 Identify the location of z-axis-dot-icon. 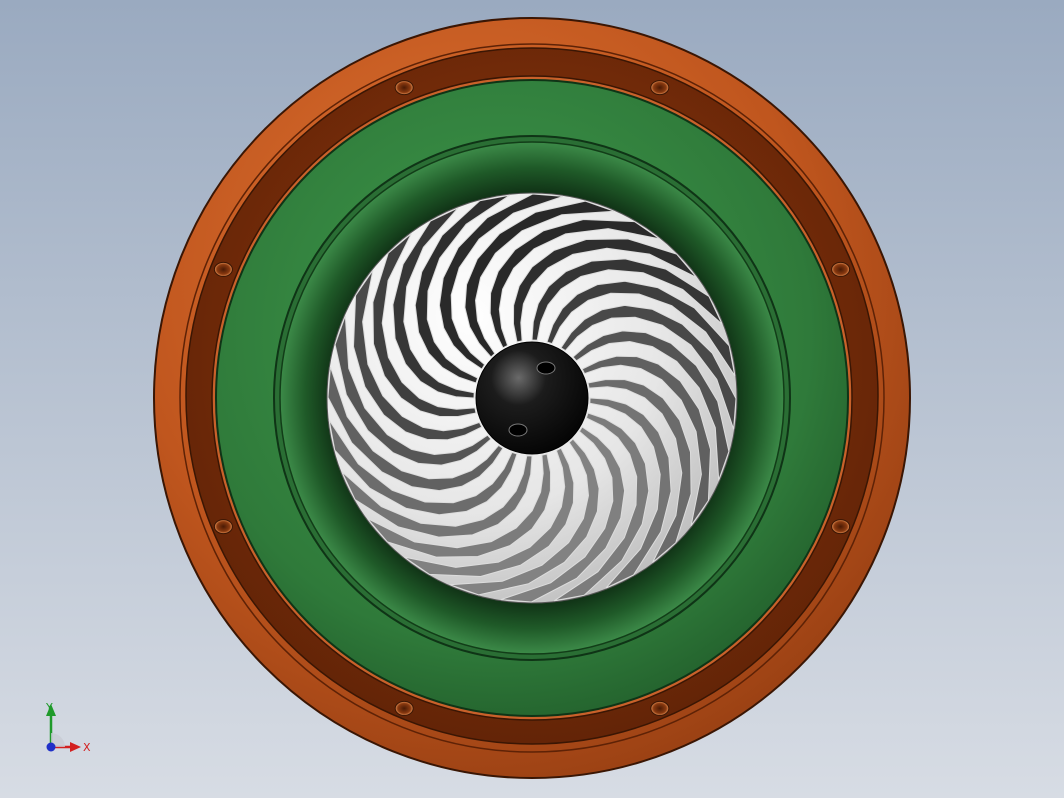
(51, 747).